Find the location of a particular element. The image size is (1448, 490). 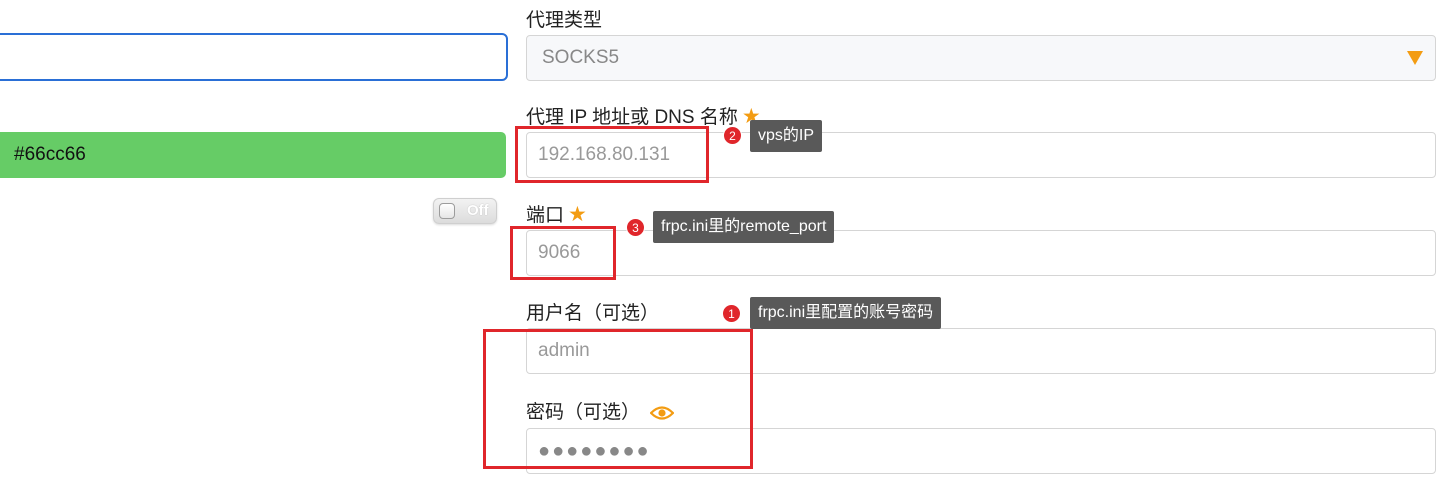

port-label-text: 端口 is located at coordinates (545, 215).